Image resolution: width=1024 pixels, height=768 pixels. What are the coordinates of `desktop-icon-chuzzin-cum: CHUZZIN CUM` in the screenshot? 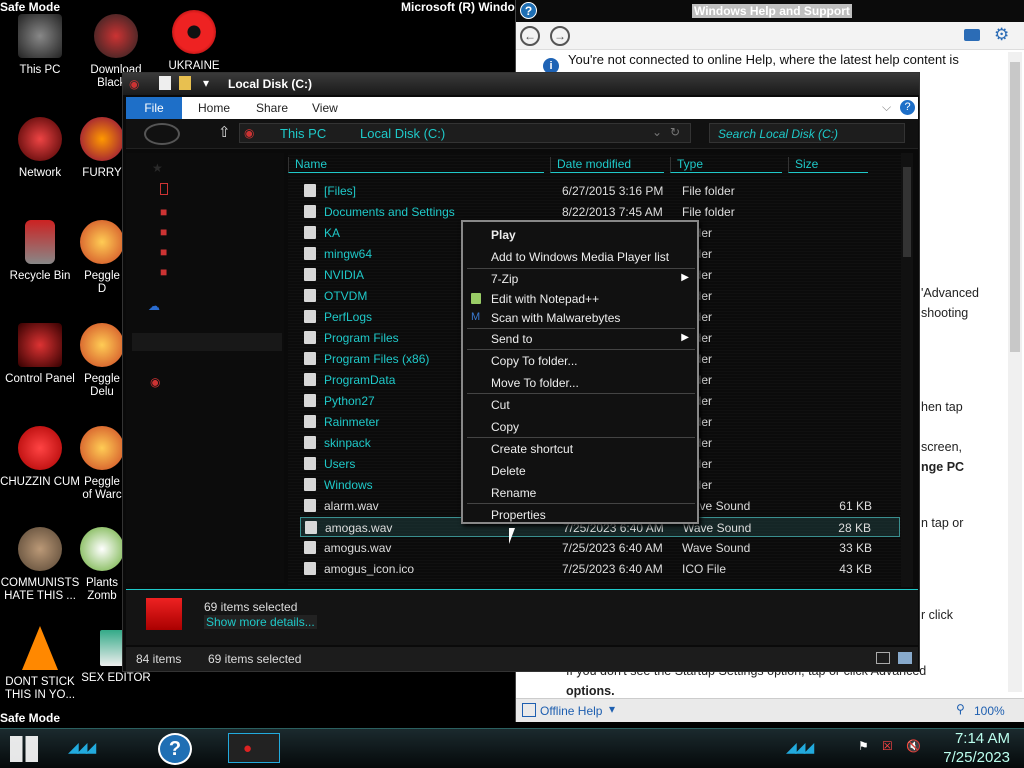 It's located at (40, 457).